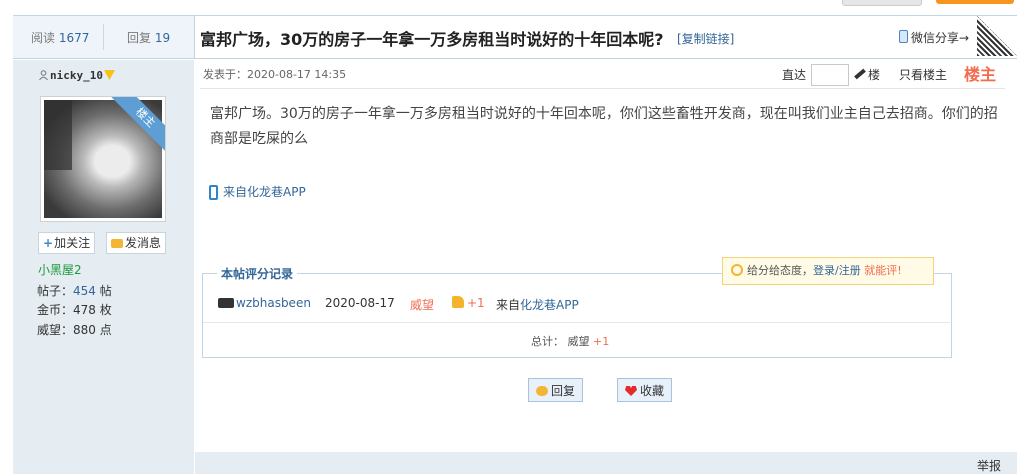 The height and width of the screenshot is (474, 1017). I want to click on reply-icon, so click(542, 391).